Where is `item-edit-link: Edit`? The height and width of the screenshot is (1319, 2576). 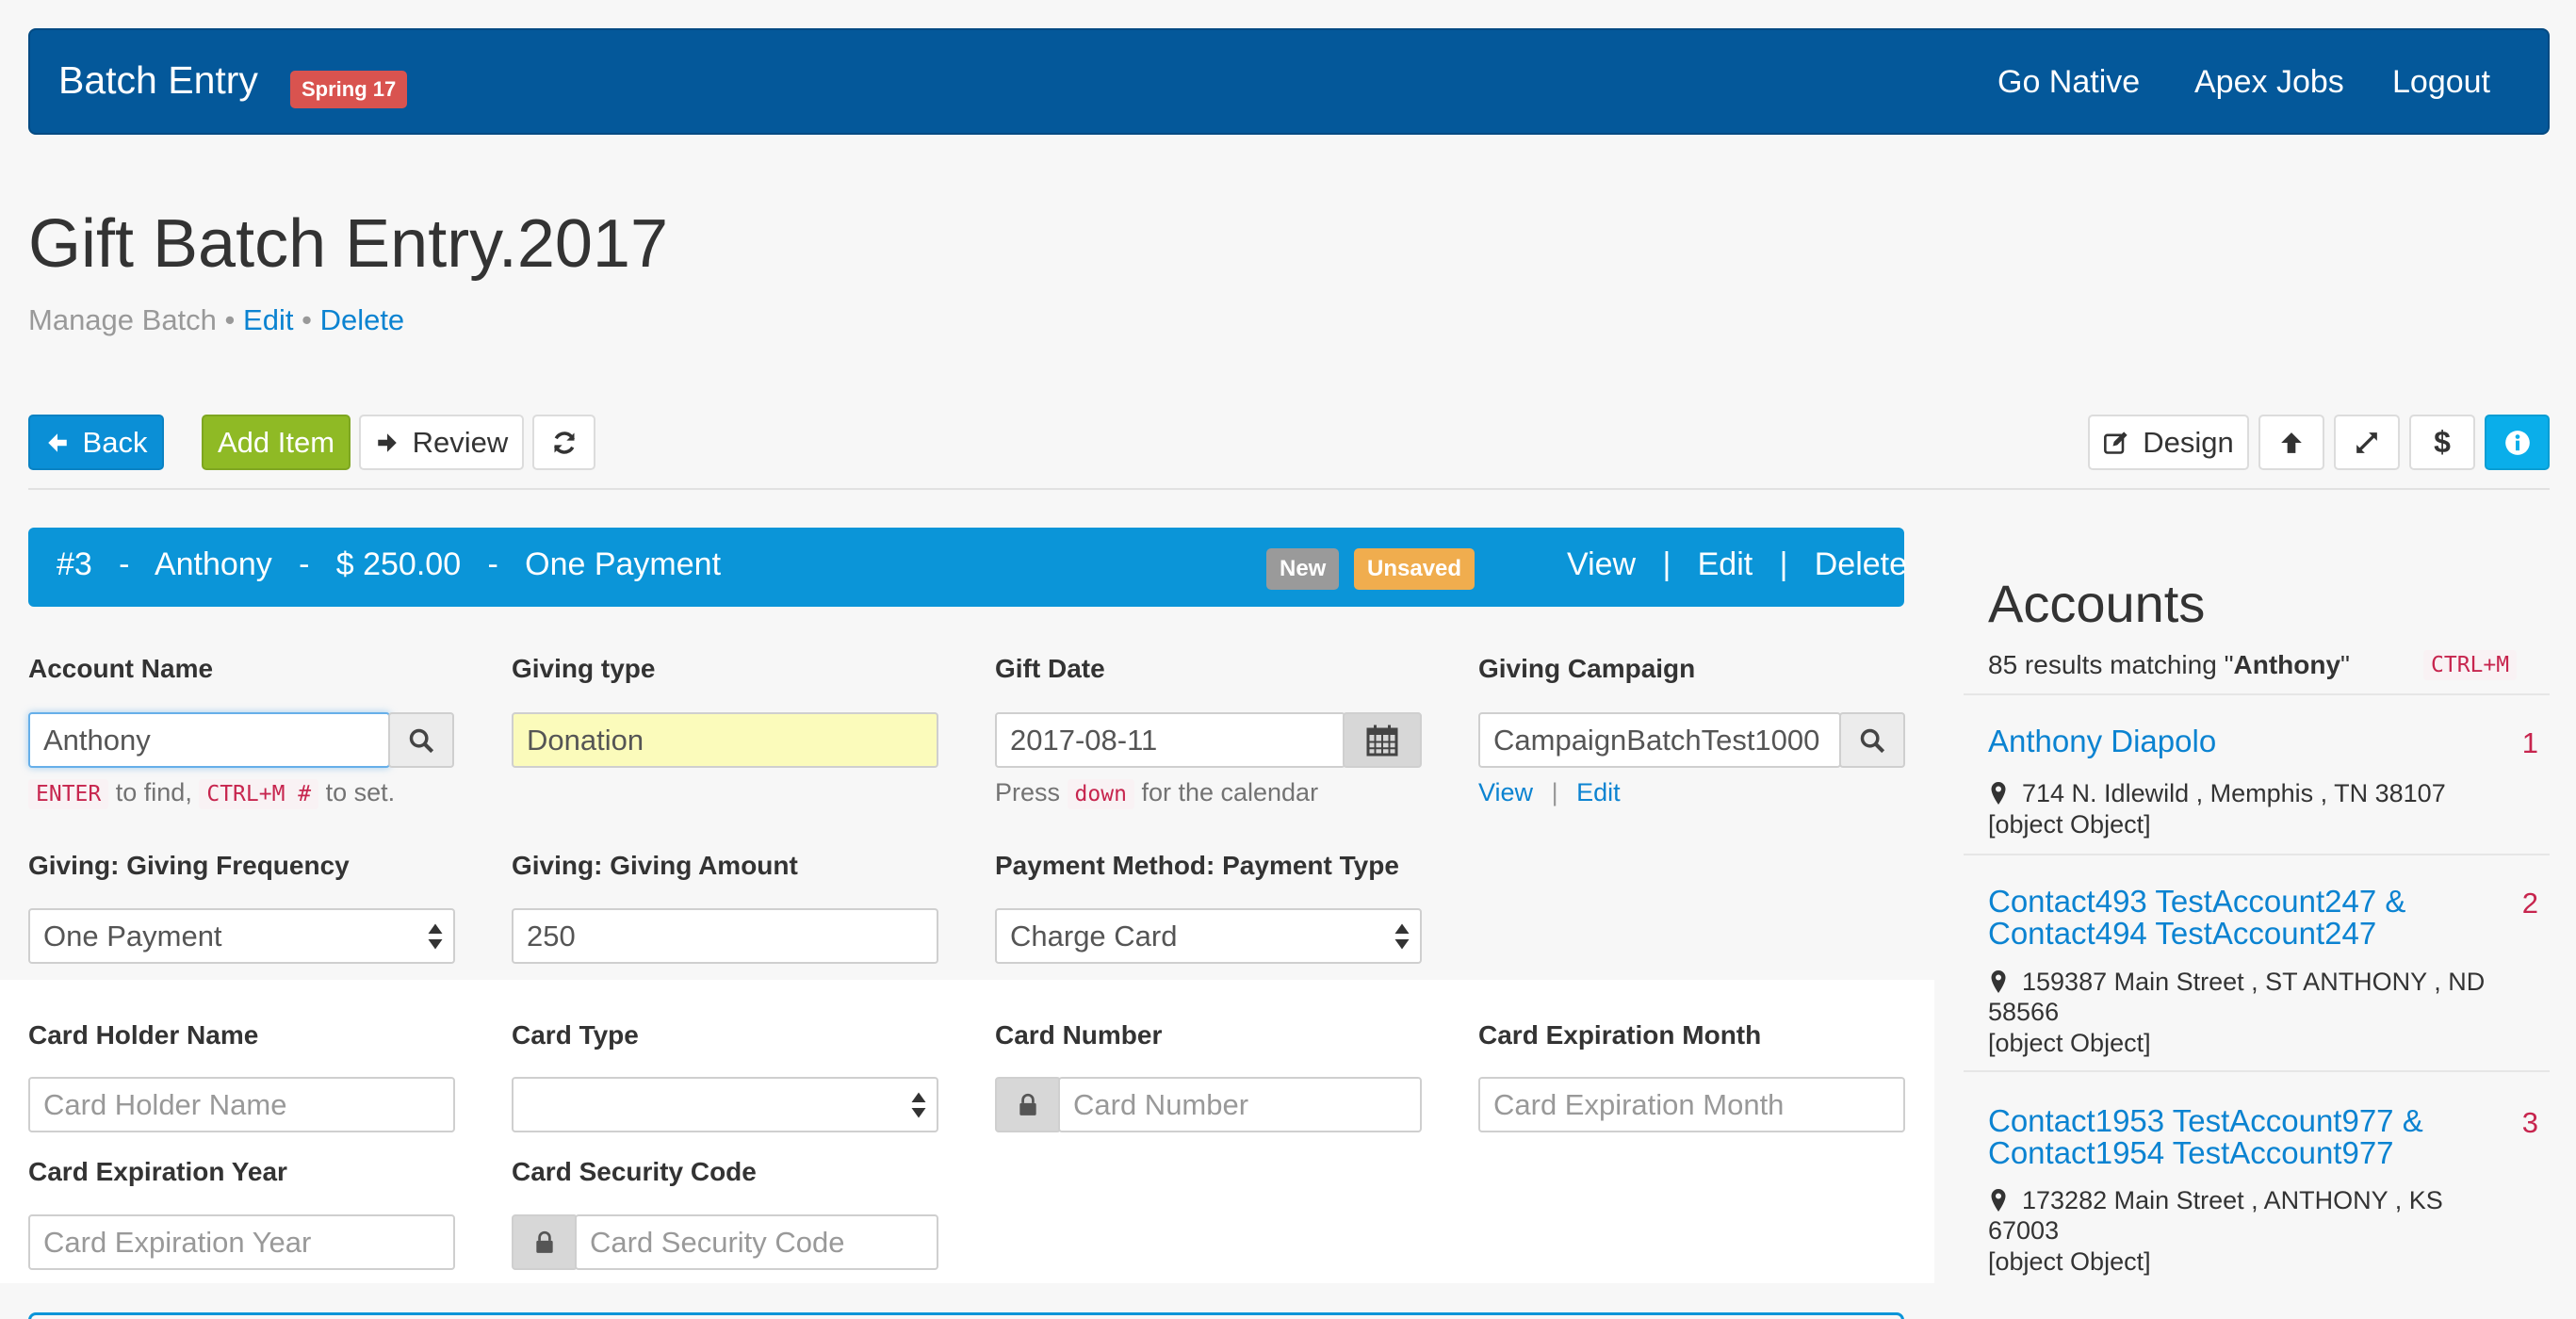
item-edit-link: Edit is located at coordinates (1725, 564).